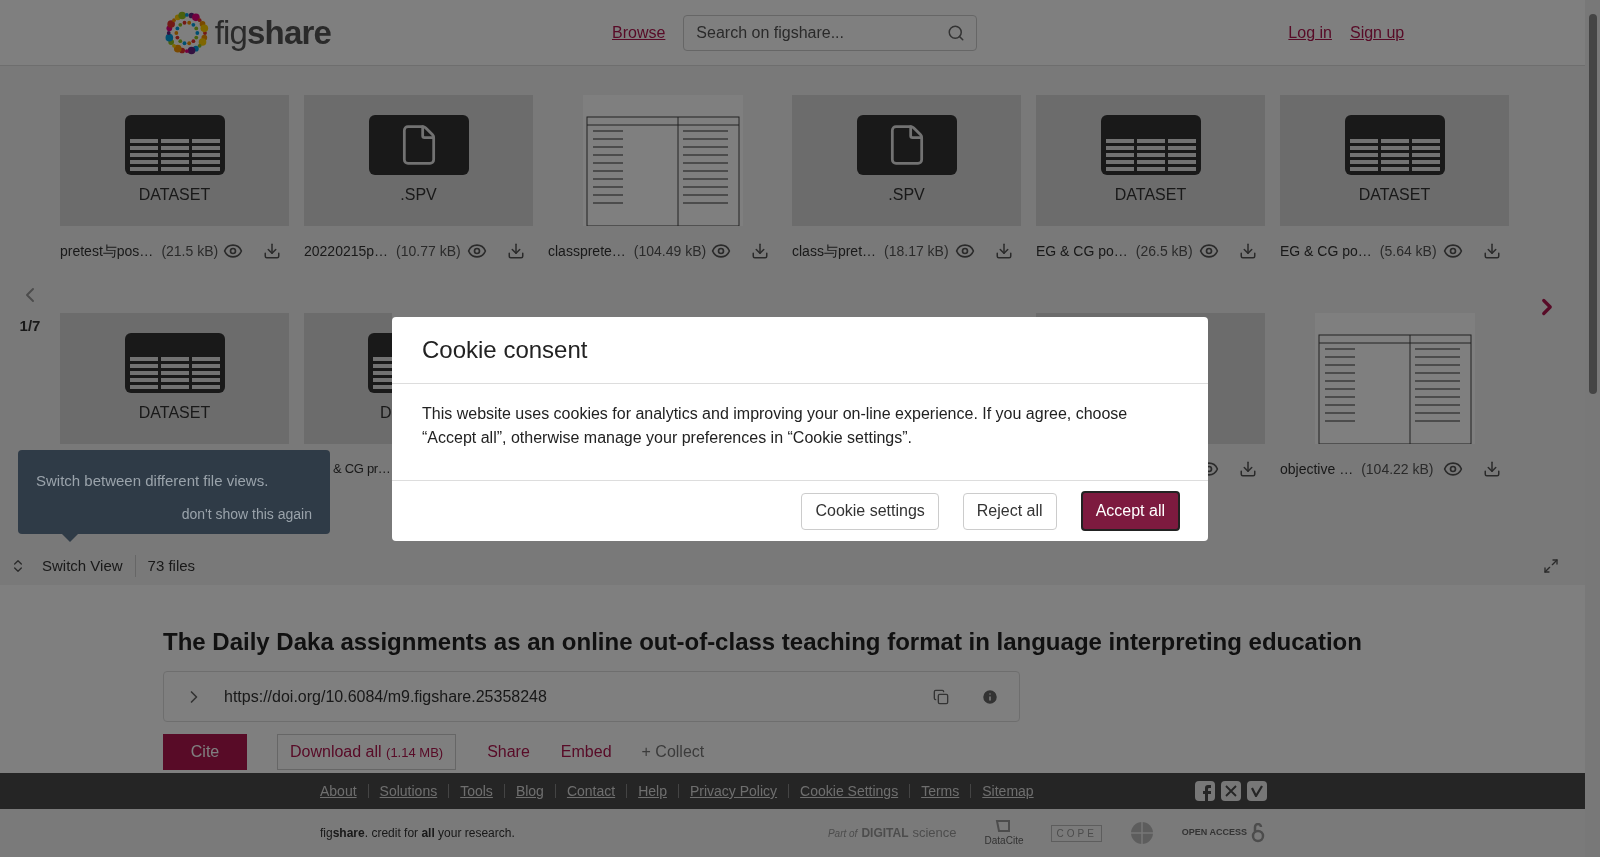  Describe the element at coordinates (763, 642) in the screenshot. I see `article-title: The Daily Daka assignments as an online out-of-class teaching format in language interpreting education` at that location.